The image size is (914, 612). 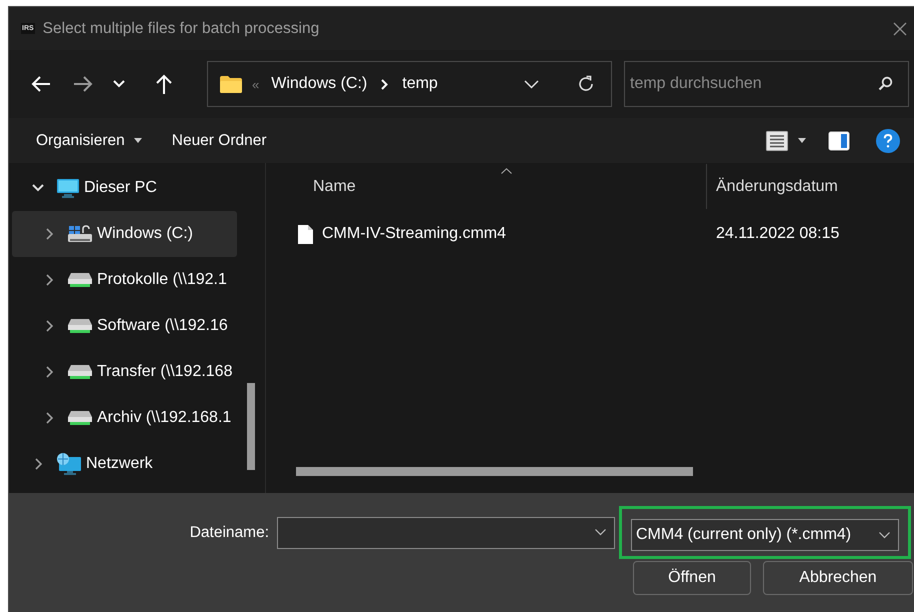 I want to click on sidebar-item: Archiv (\\192.168.1, so click(x=124, y=418).